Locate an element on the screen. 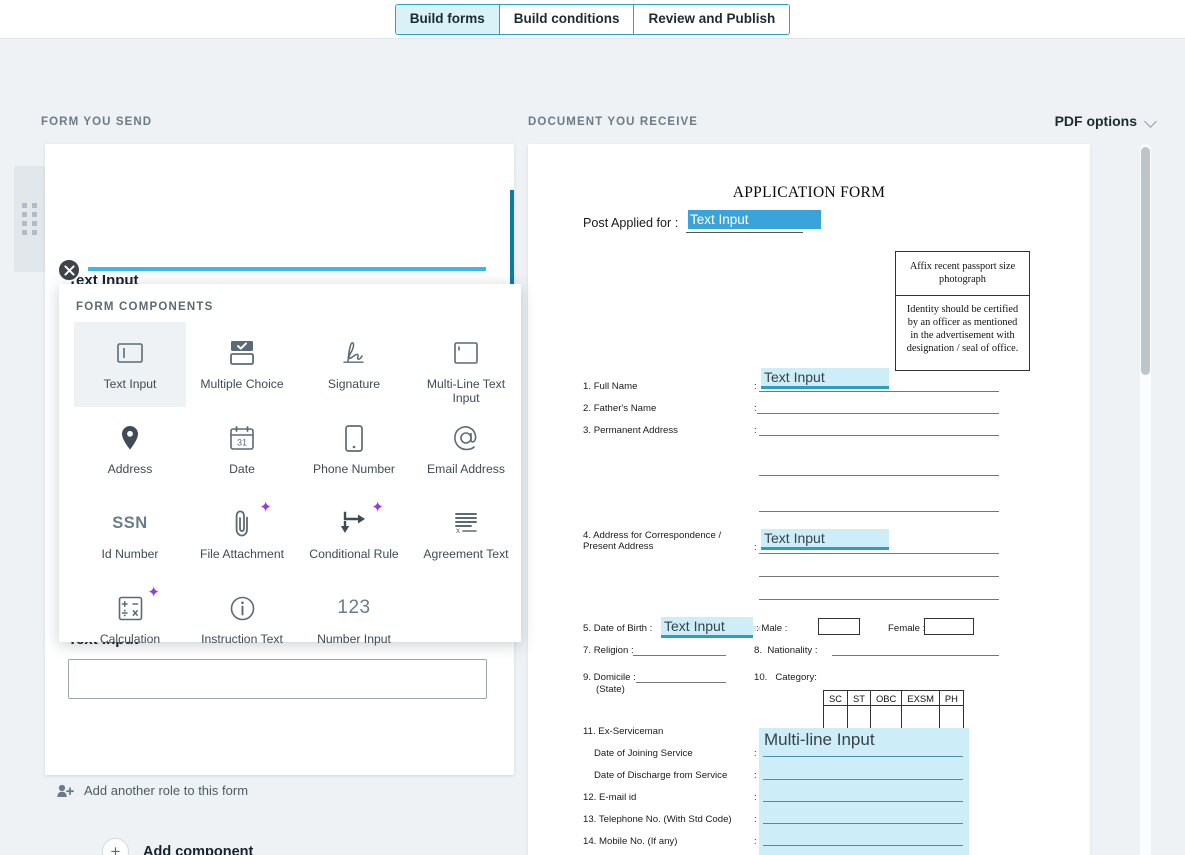  category-cell-st is located at coordinates (859, 717).